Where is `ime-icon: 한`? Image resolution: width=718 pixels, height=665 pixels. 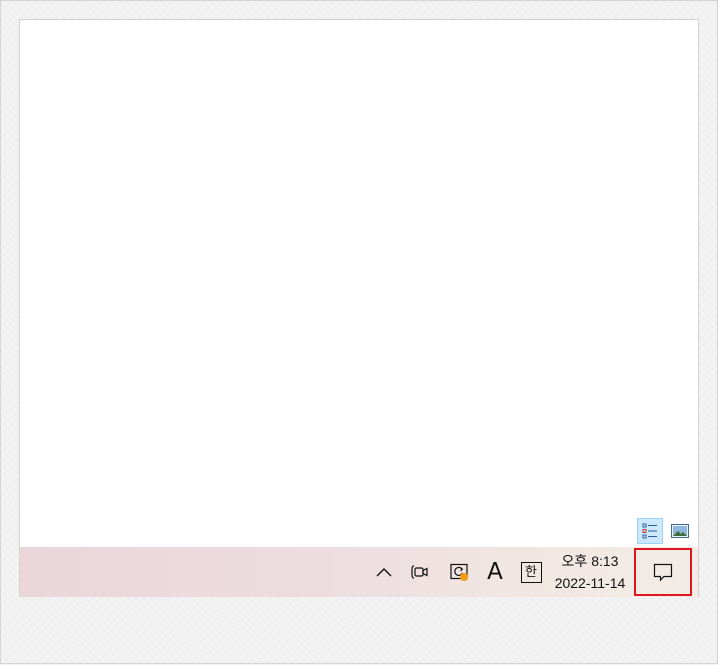 ime-icon: 한 is located at coordinates (531, 572).